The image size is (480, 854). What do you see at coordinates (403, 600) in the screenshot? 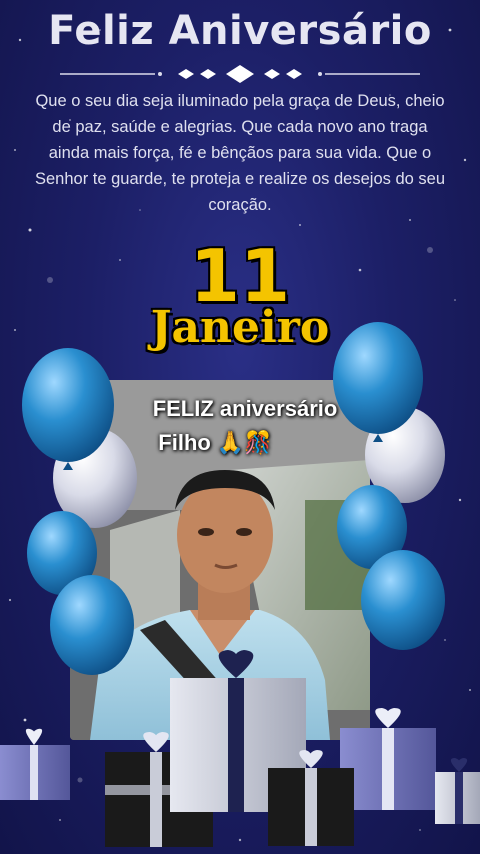
I see `balloon-blue-right-bottom` at bounding box center [403, 600].